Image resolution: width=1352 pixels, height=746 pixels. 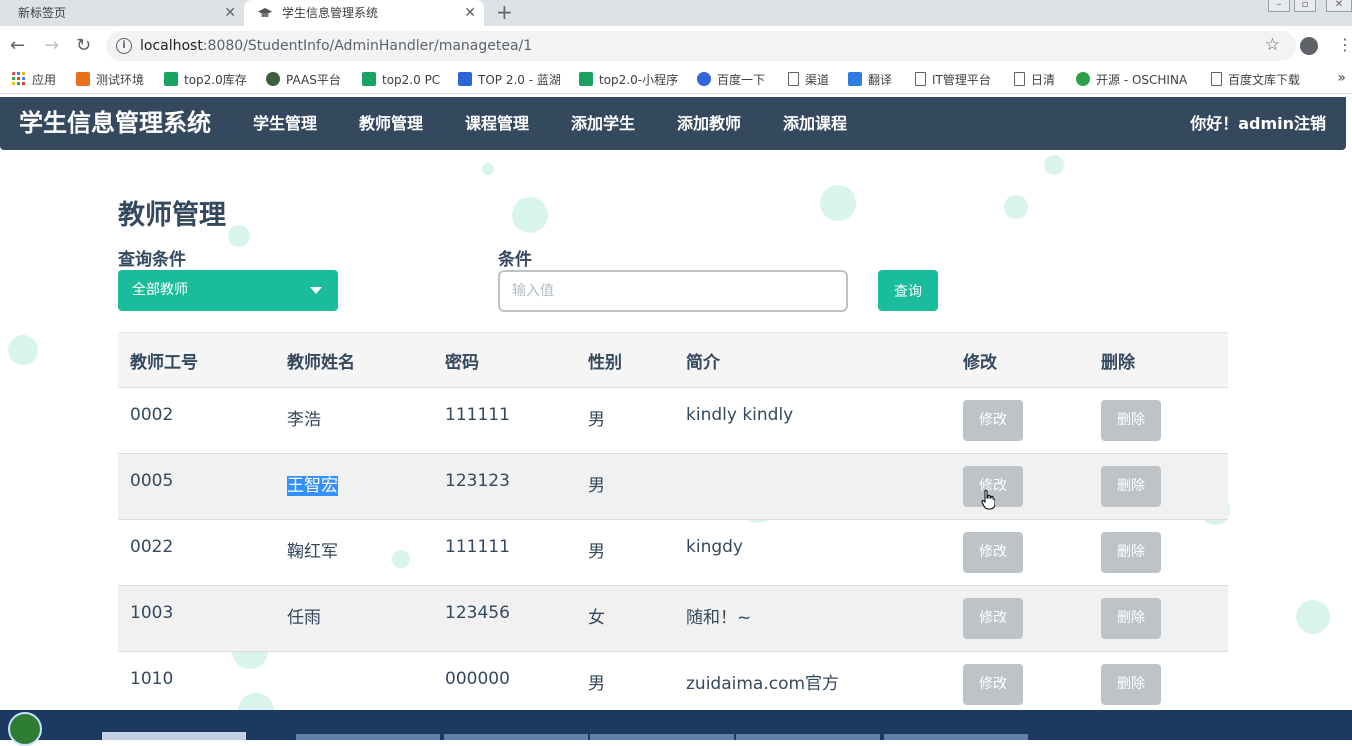 I want to click on tab-title: 新标签页, so click(x=42, y=13).